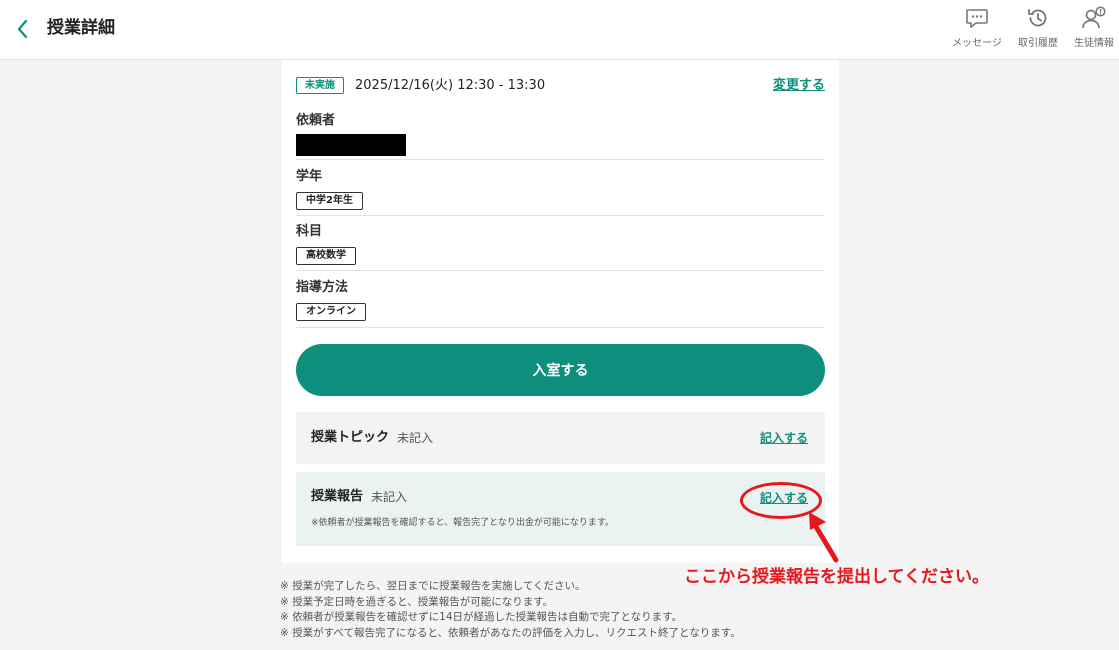 This screenshot has height=650, width=1119. Describe the element at coordinates (415, 438) in the screenshot. I see `topic-status: 未記入` at that location.